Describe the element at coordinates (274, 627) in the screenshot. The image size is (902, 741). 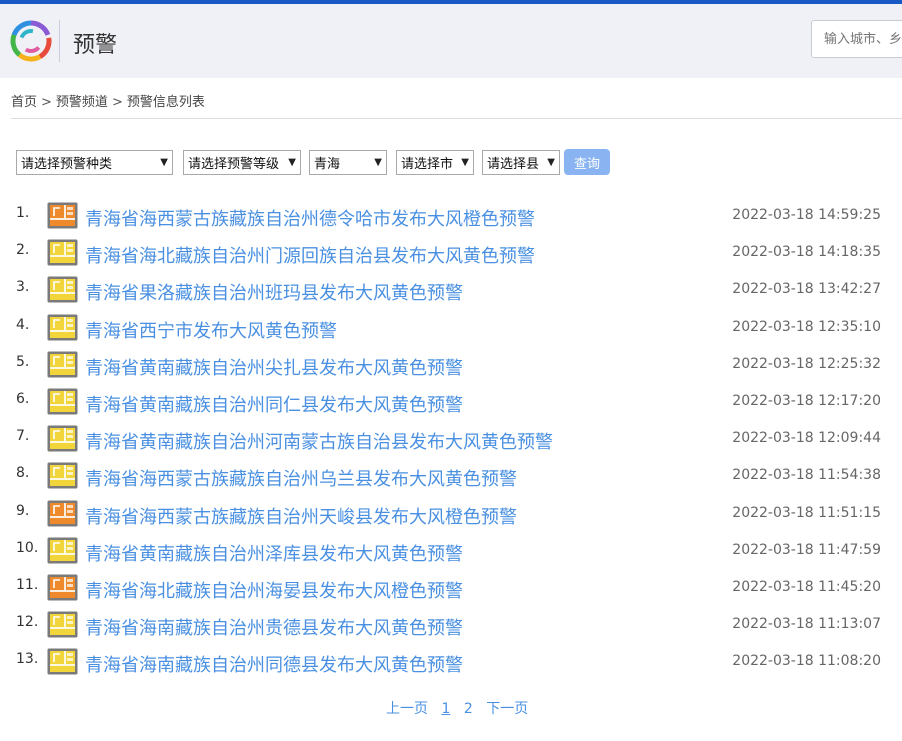
I see `warning-title-link: 青海省海南藏族自治州贵德县发布大风黄色预警` at that location.